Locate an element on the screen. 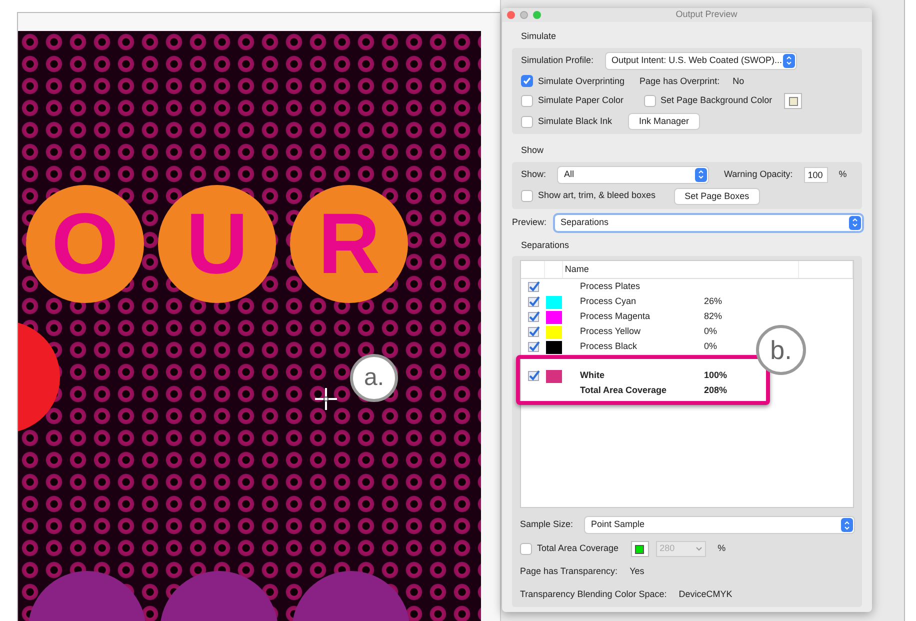 This screenshot has height=621, width=916. separation-name: Process Magenta is located at coordinates (615, 315).